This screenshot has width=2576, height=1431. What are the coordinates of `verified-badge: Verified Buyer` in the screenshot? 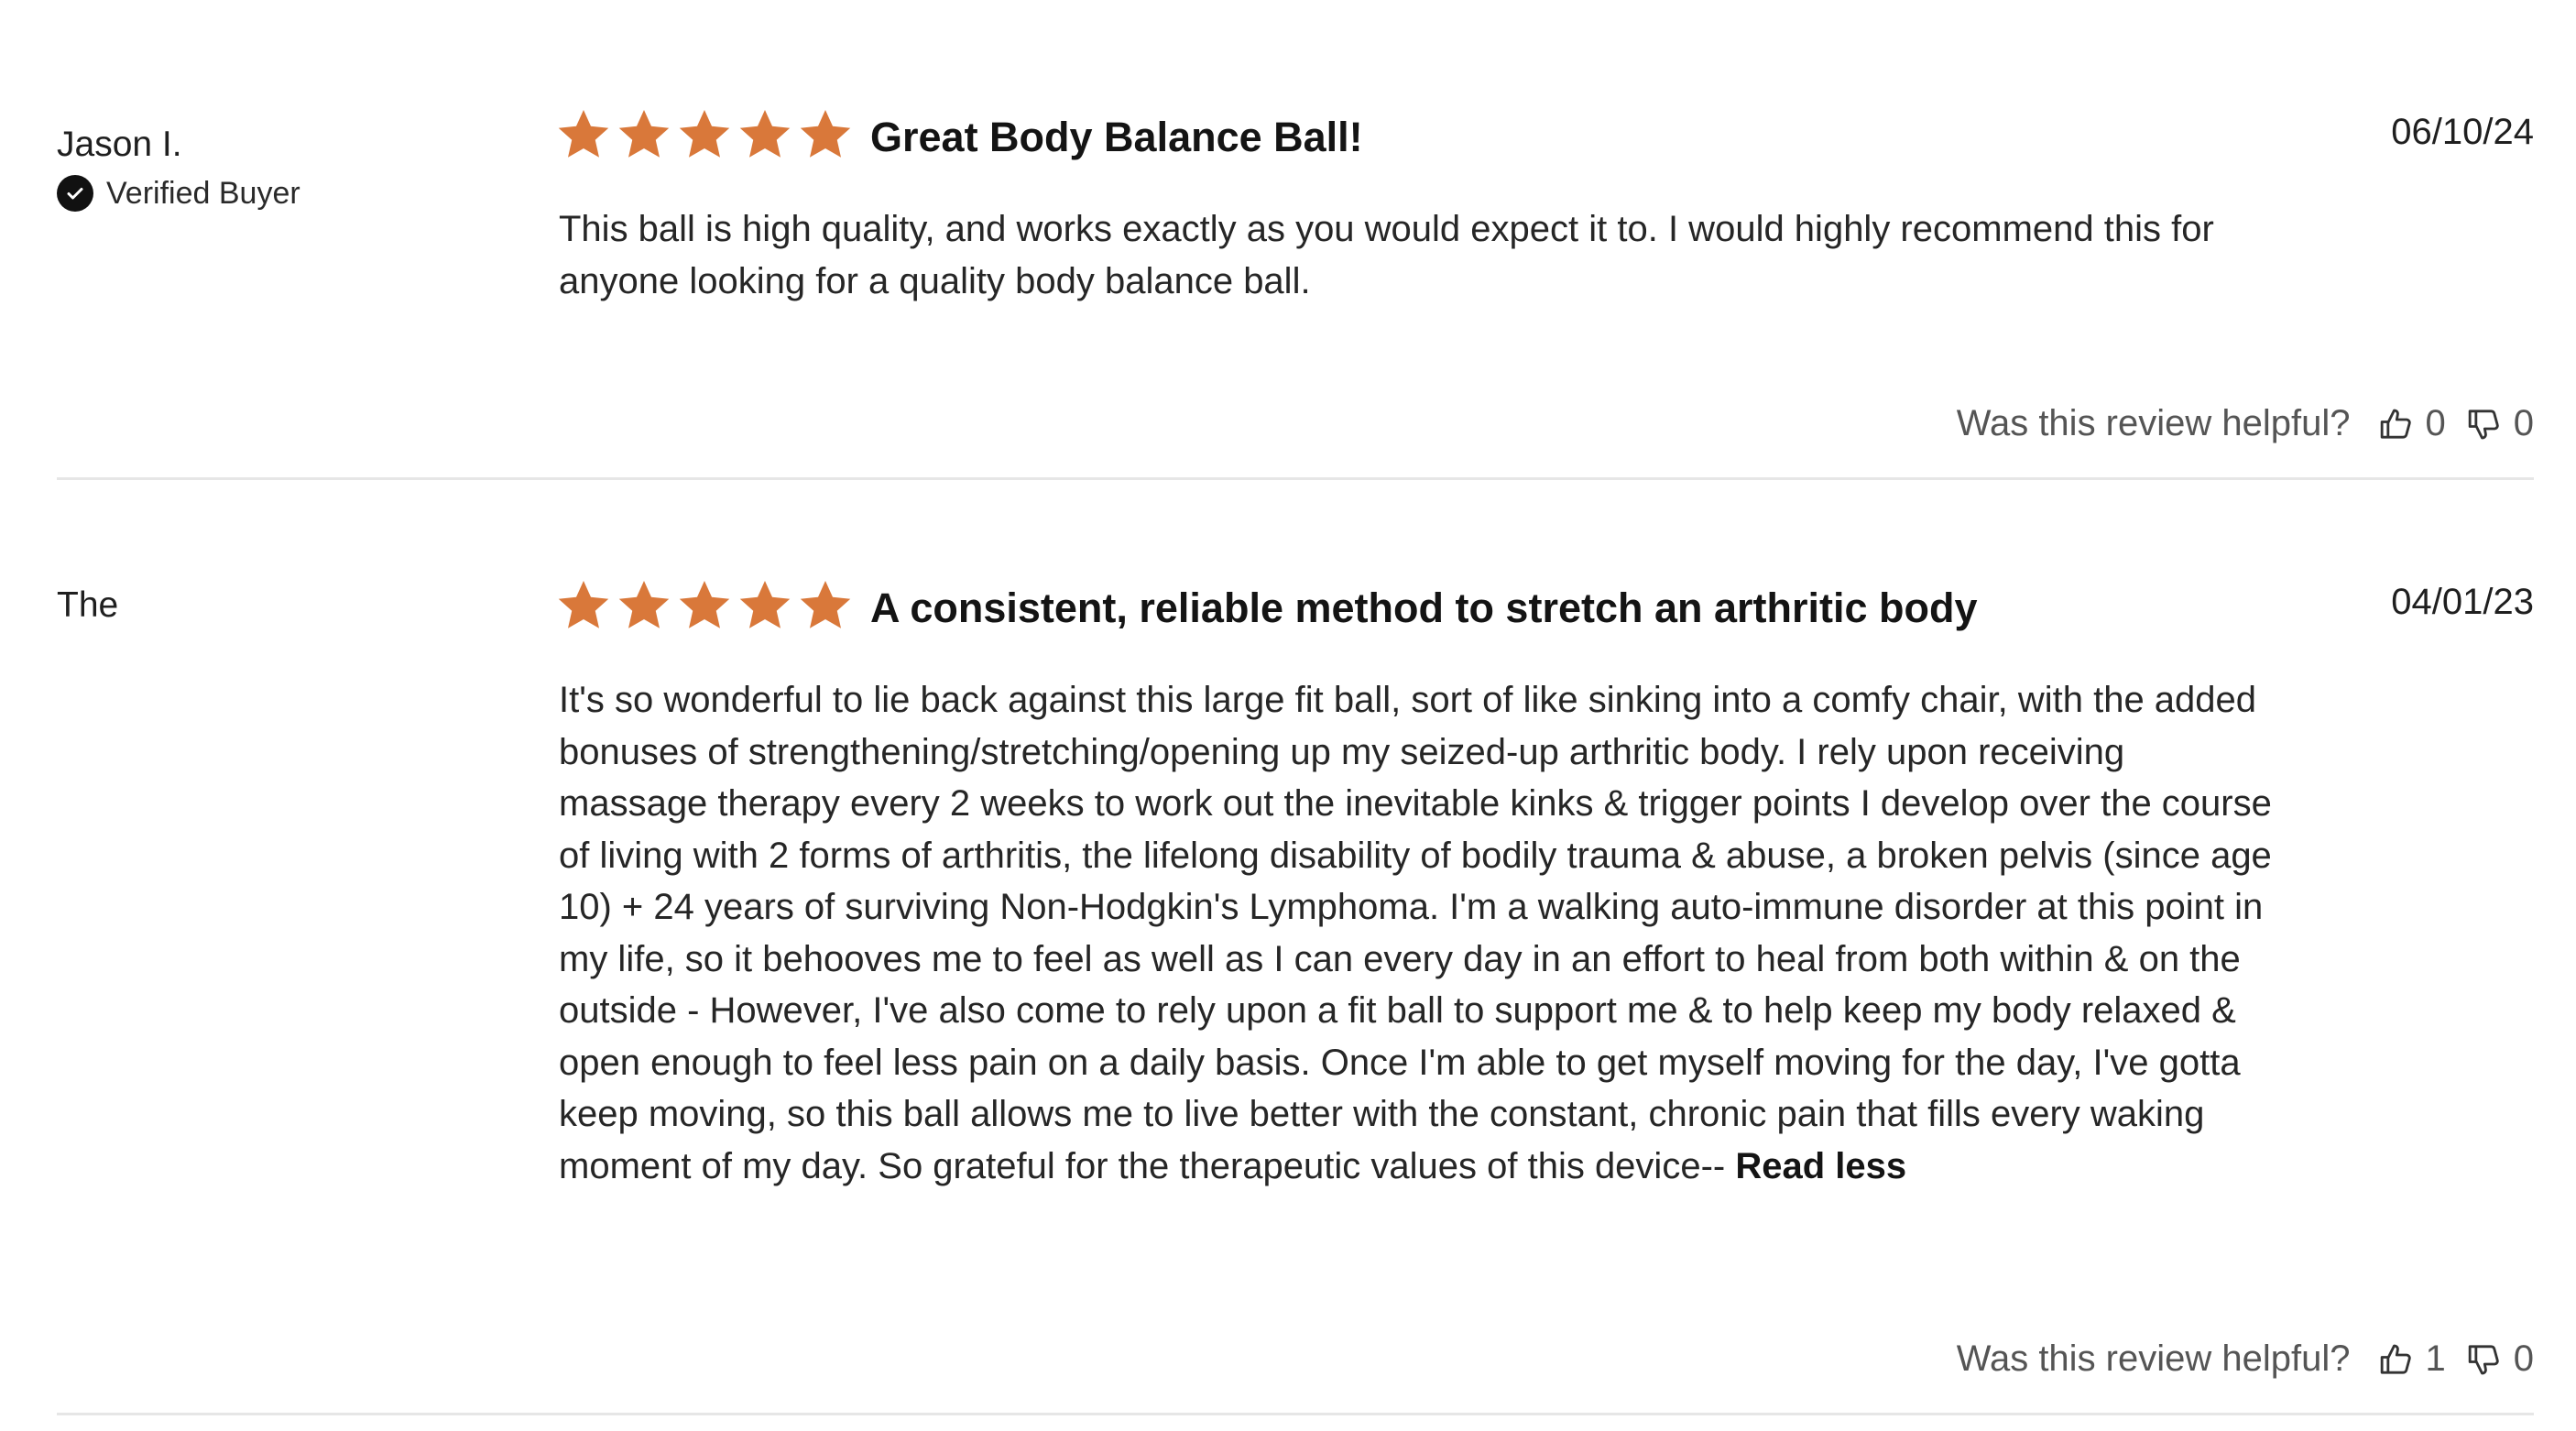 It's located at (179, 193).